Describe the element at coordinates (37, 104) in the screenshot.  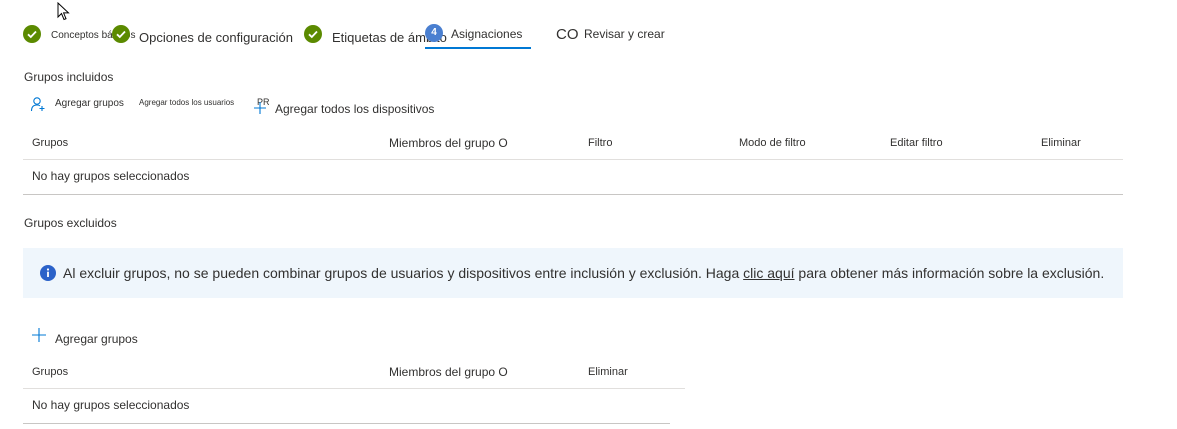
I see `person-add-icon` at that location.